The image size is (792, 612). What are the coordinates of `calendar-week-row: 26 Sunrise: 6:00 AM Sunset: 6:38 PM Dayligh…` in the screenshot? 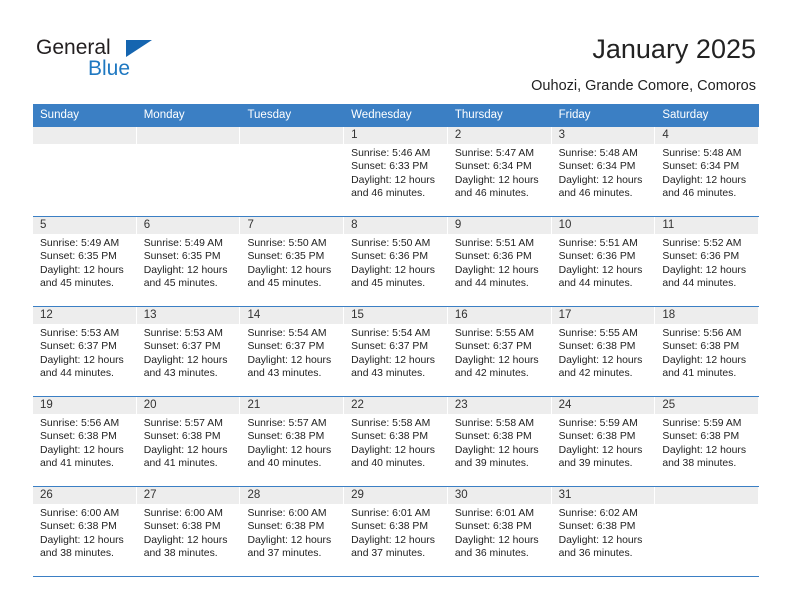 It's located at (396, 532).